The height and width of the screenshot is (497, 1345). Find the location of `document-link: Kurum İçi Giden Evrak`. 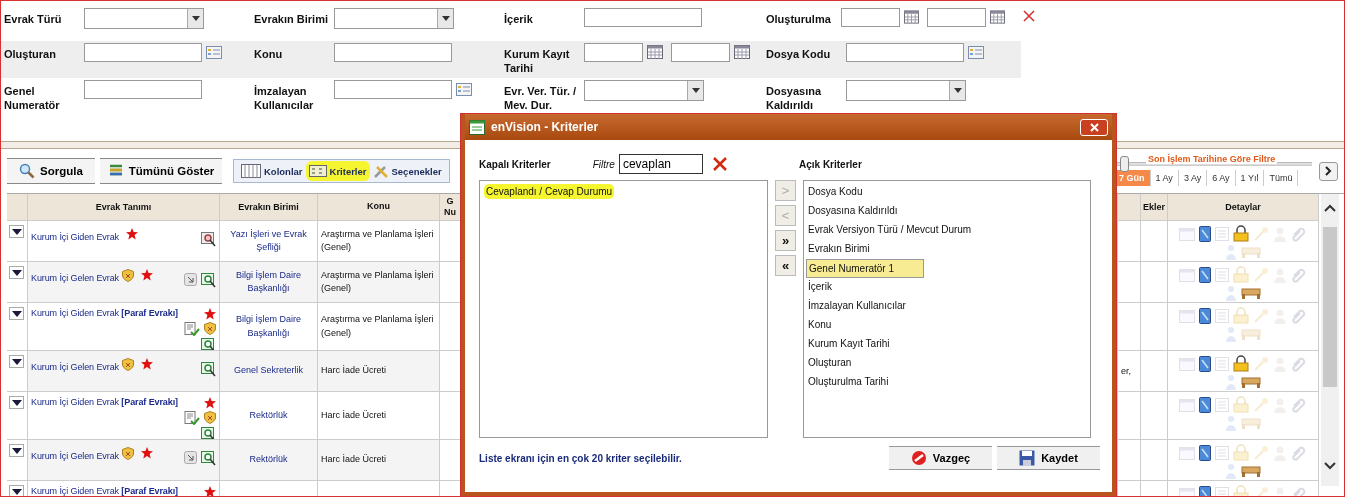

document-link: Kurum İçi Giden Evrak is located at coordinates (75, 234).